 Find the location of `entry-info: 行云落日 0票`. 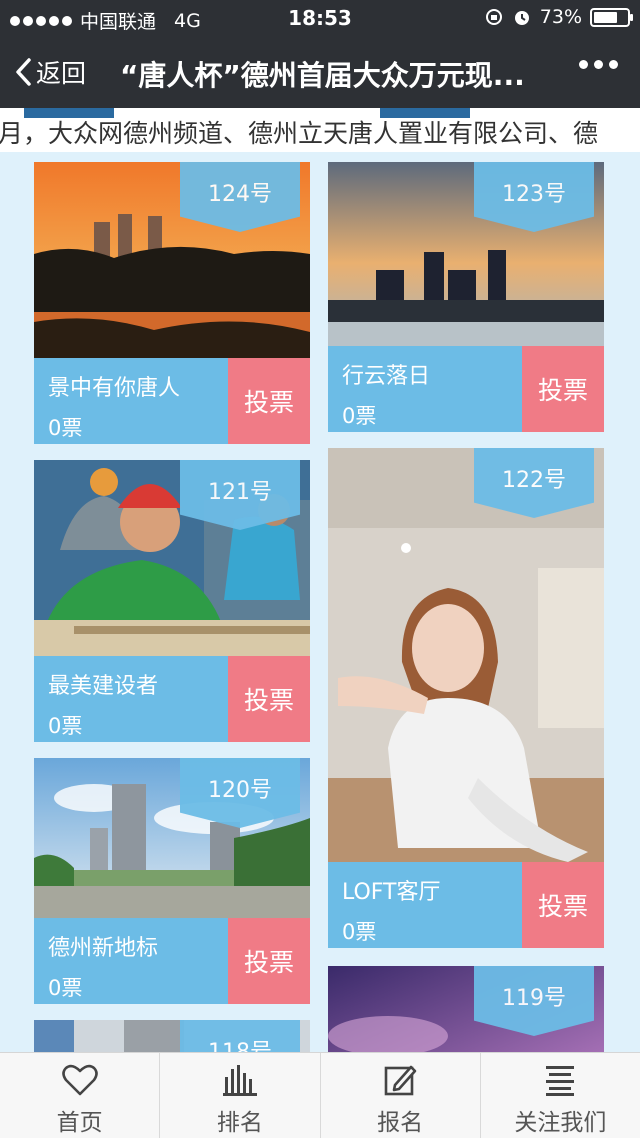

entry-info: 行云落日 0票 is located at coordinates (425, 389).